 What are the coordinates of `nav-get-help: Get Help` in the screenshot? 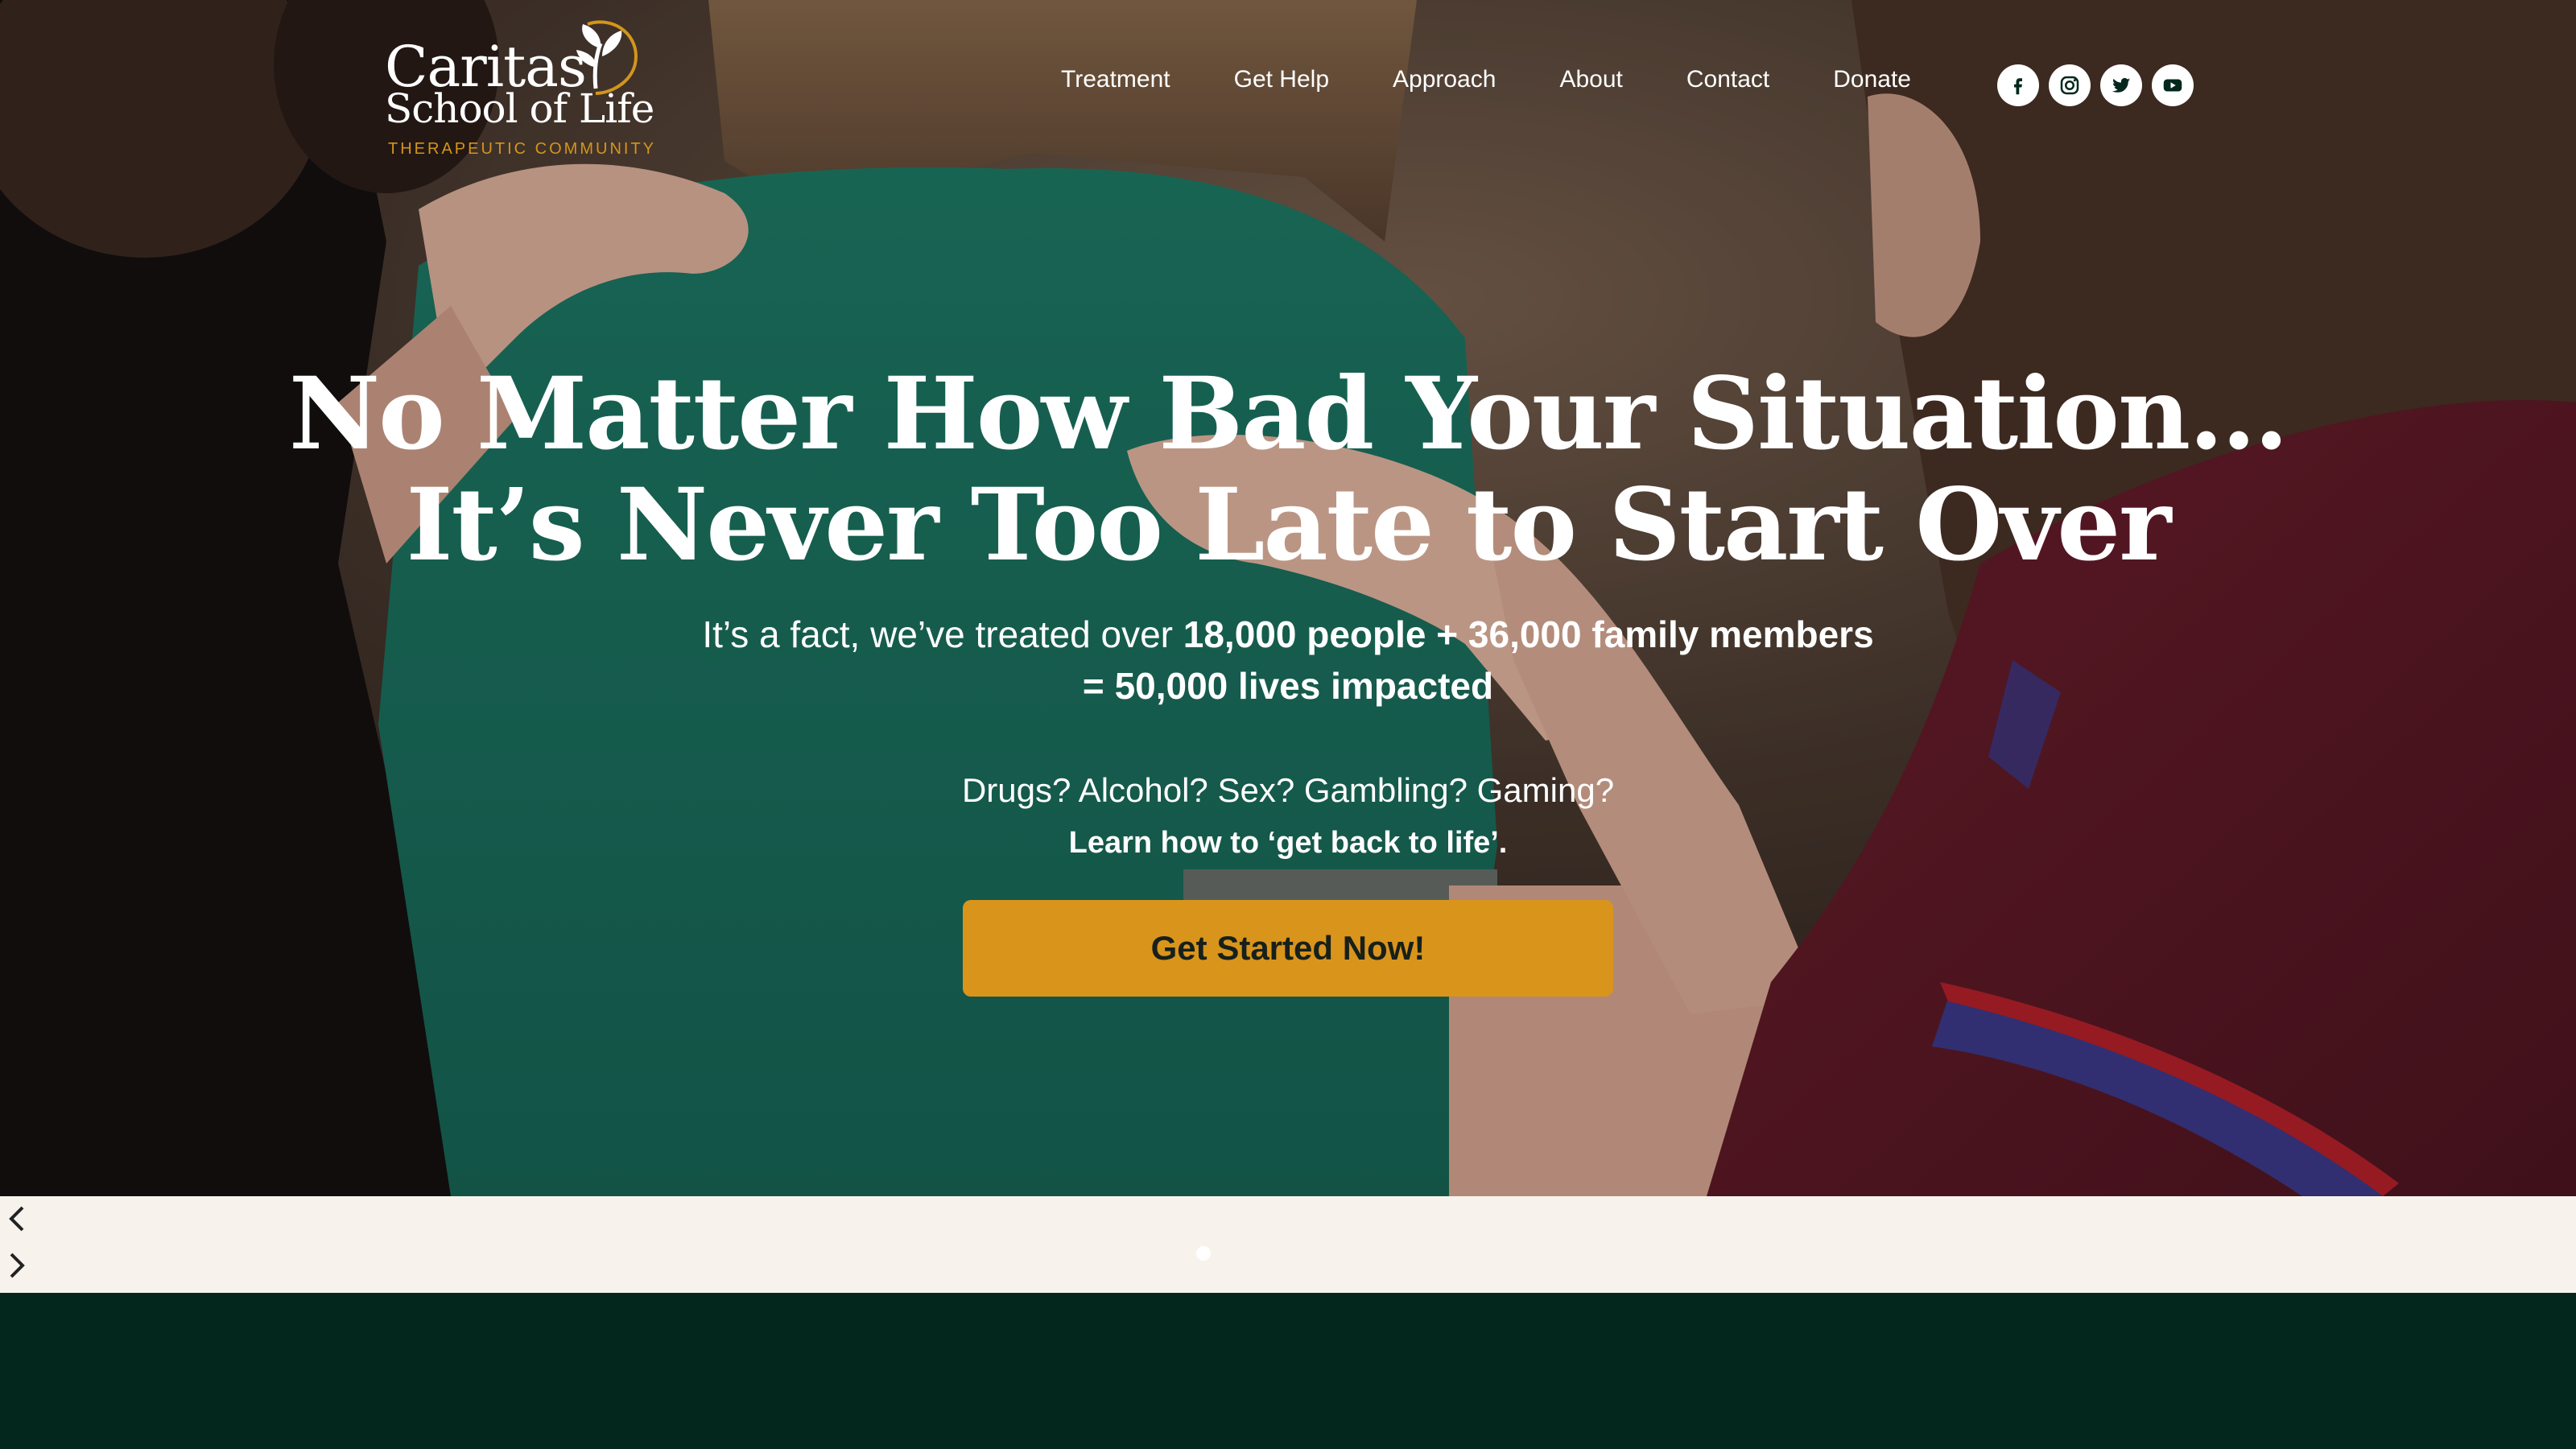 It's located at (1281, 79).